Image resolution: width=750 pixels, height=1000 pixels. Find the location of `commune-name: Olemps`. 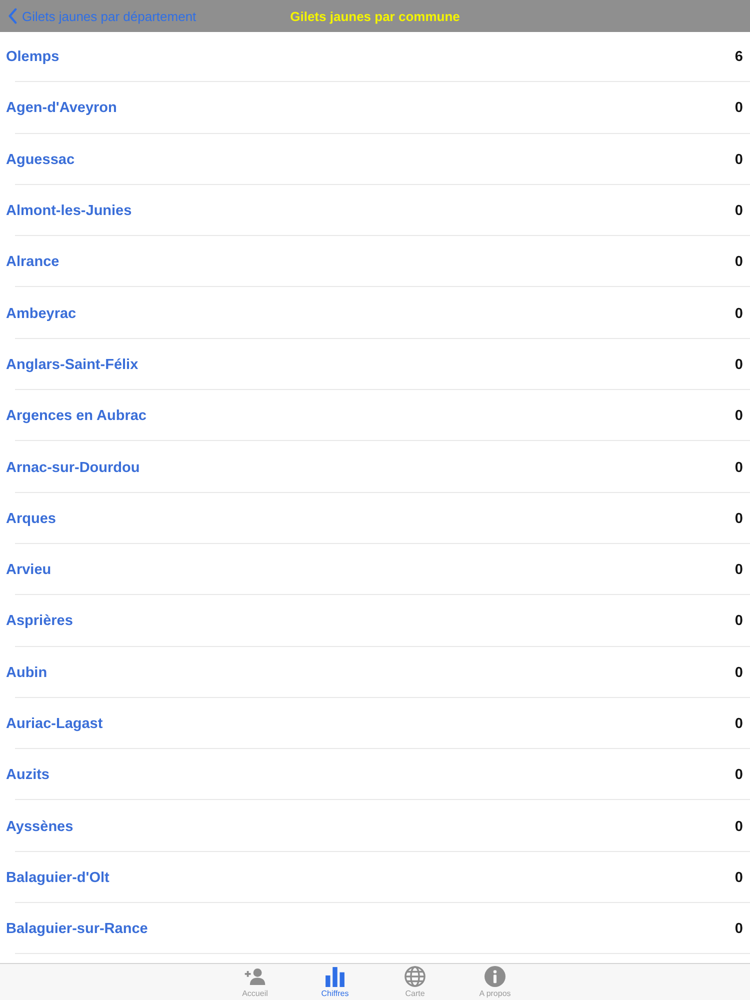

commune-name: Olemps is located at coordinates (33, 57).